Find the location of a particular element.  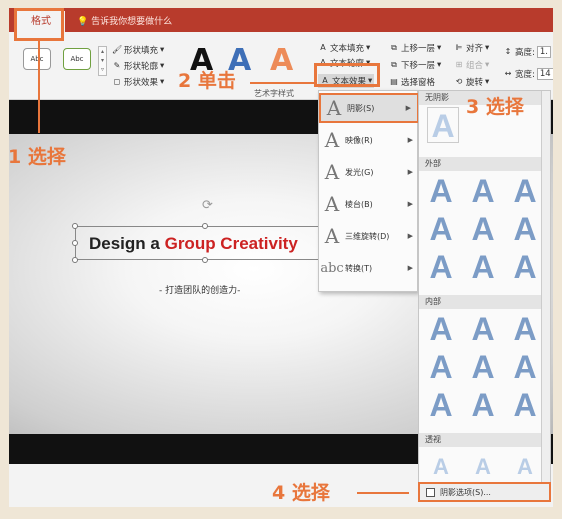

transform-icon: abc is located at coordinates (332, 268).